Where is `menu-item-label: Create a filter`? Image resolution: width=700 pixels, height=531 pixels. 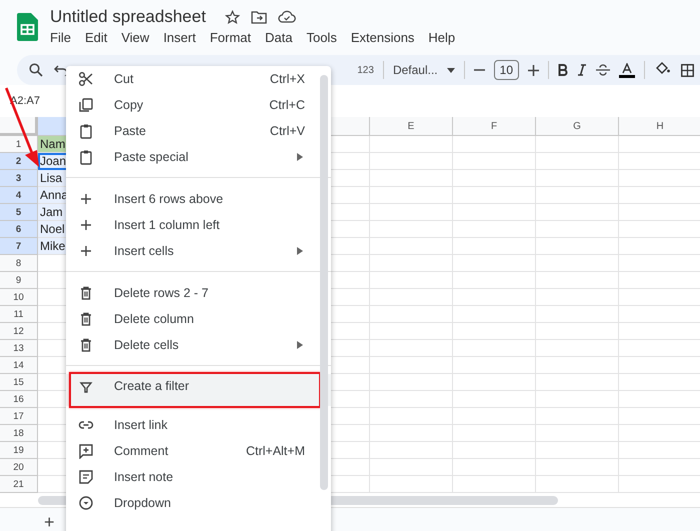 menu-item-label: Create a filter is located at coordinates (152, 386).